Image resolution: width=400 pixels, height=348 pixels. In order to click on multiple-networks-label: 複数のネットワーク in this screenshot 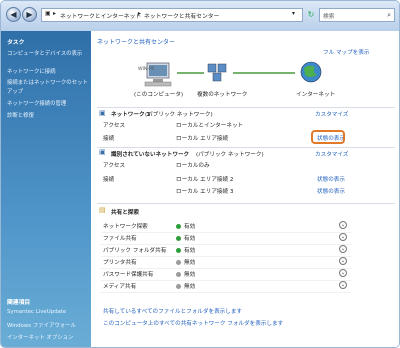, I will do `click(222, 95)`.